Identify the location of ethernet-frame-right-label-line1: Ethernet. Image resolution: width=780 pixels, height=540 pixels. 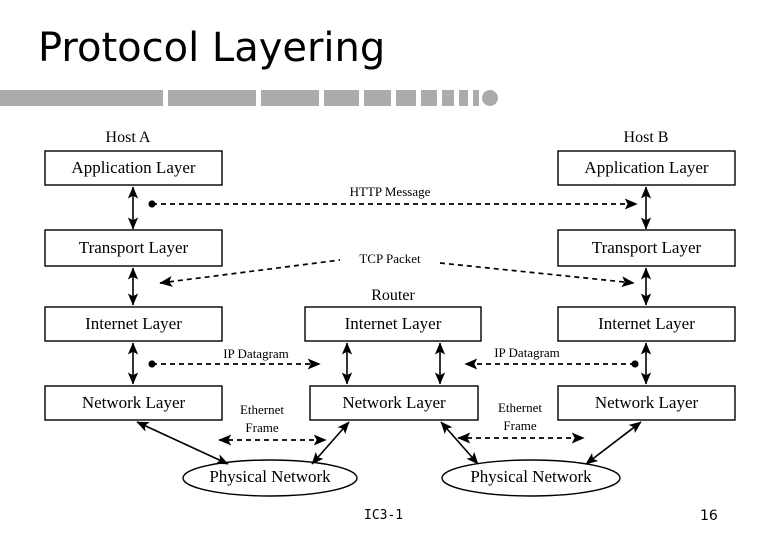
(520, 407).